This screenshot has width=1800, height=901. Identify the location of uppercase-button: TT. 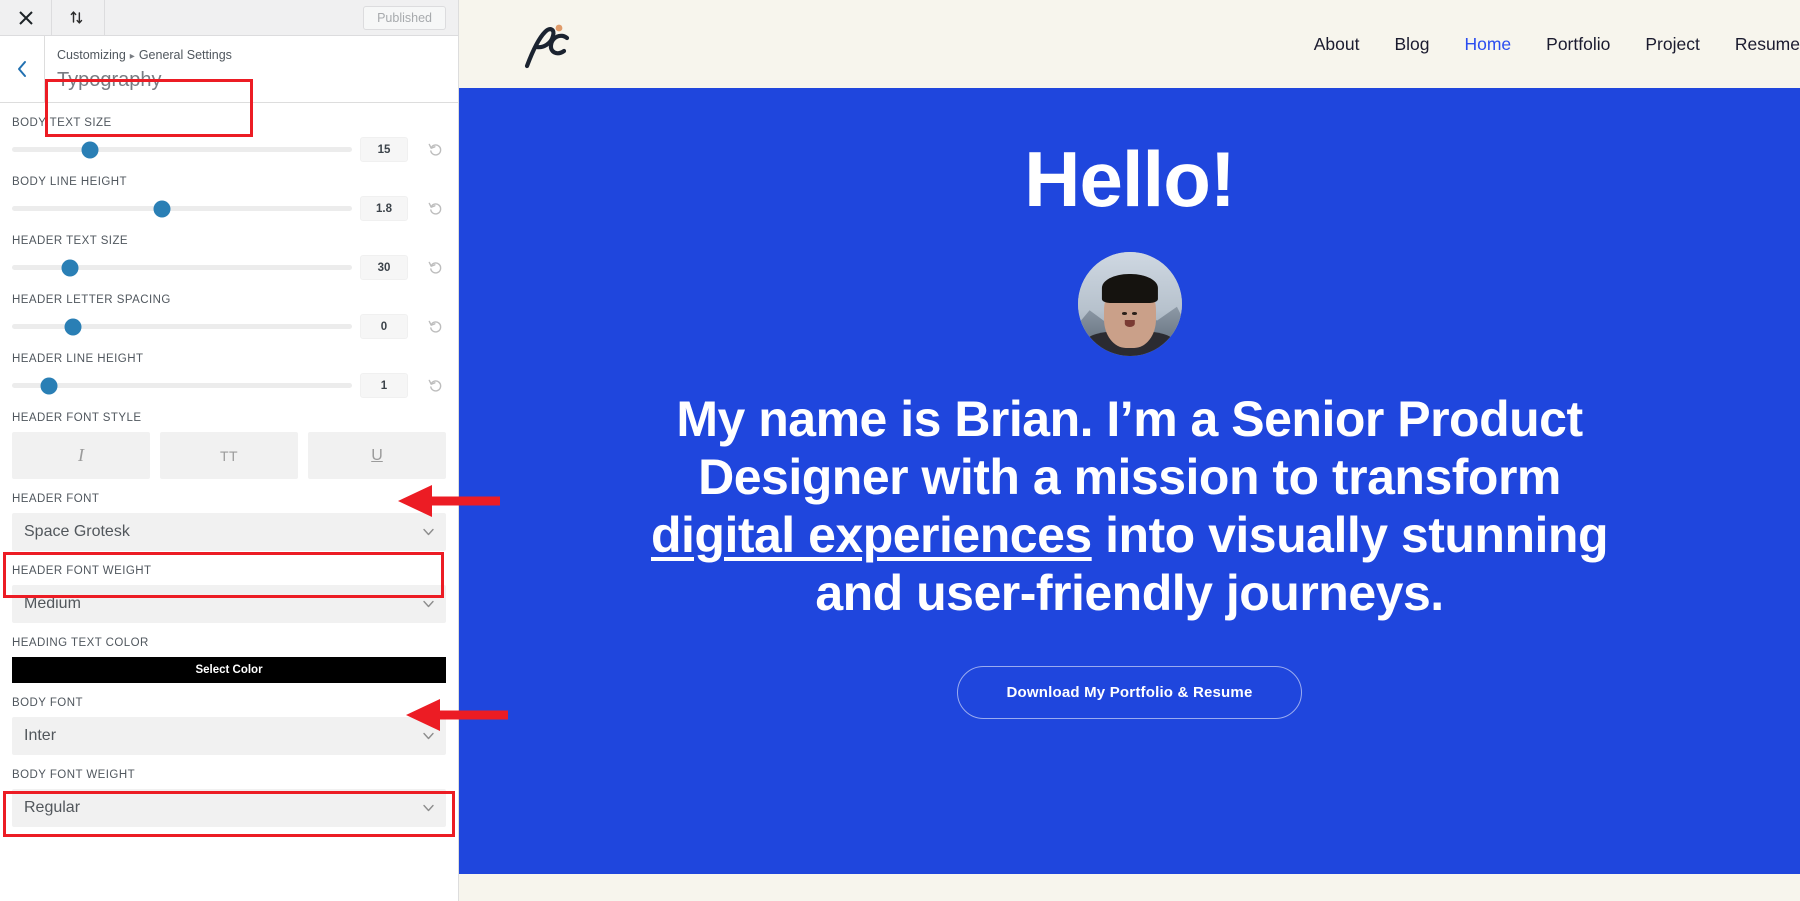
(229, 455).